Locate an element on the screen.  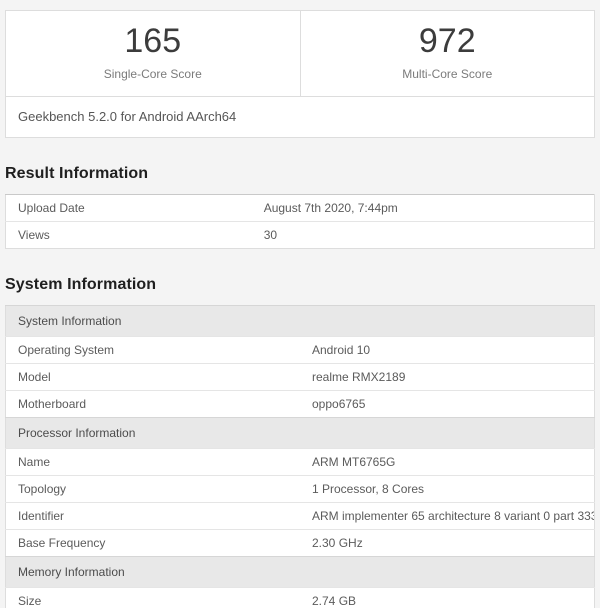
table-row: Operating System Android 10 is located at coordinates (300, 350).